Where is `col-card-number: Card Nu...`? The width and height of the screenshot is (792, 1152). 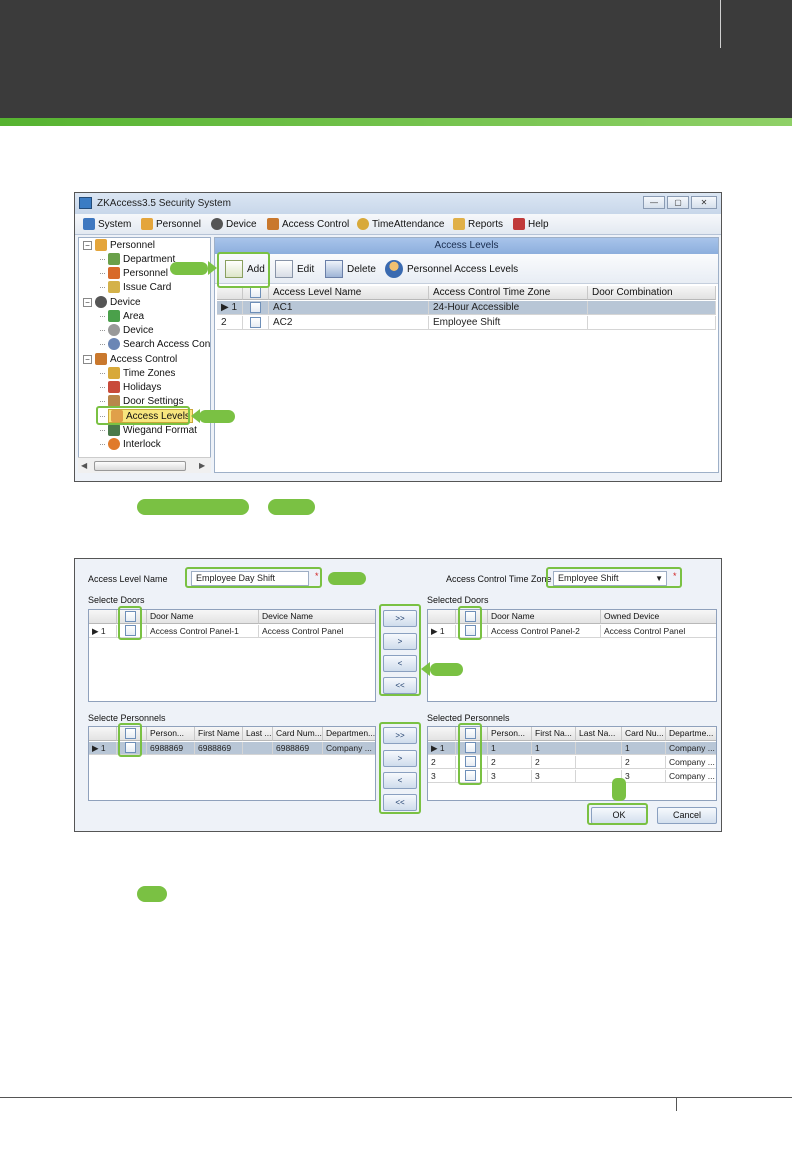 col-card-number: Card Nu... is located at coordinates (644, 734).